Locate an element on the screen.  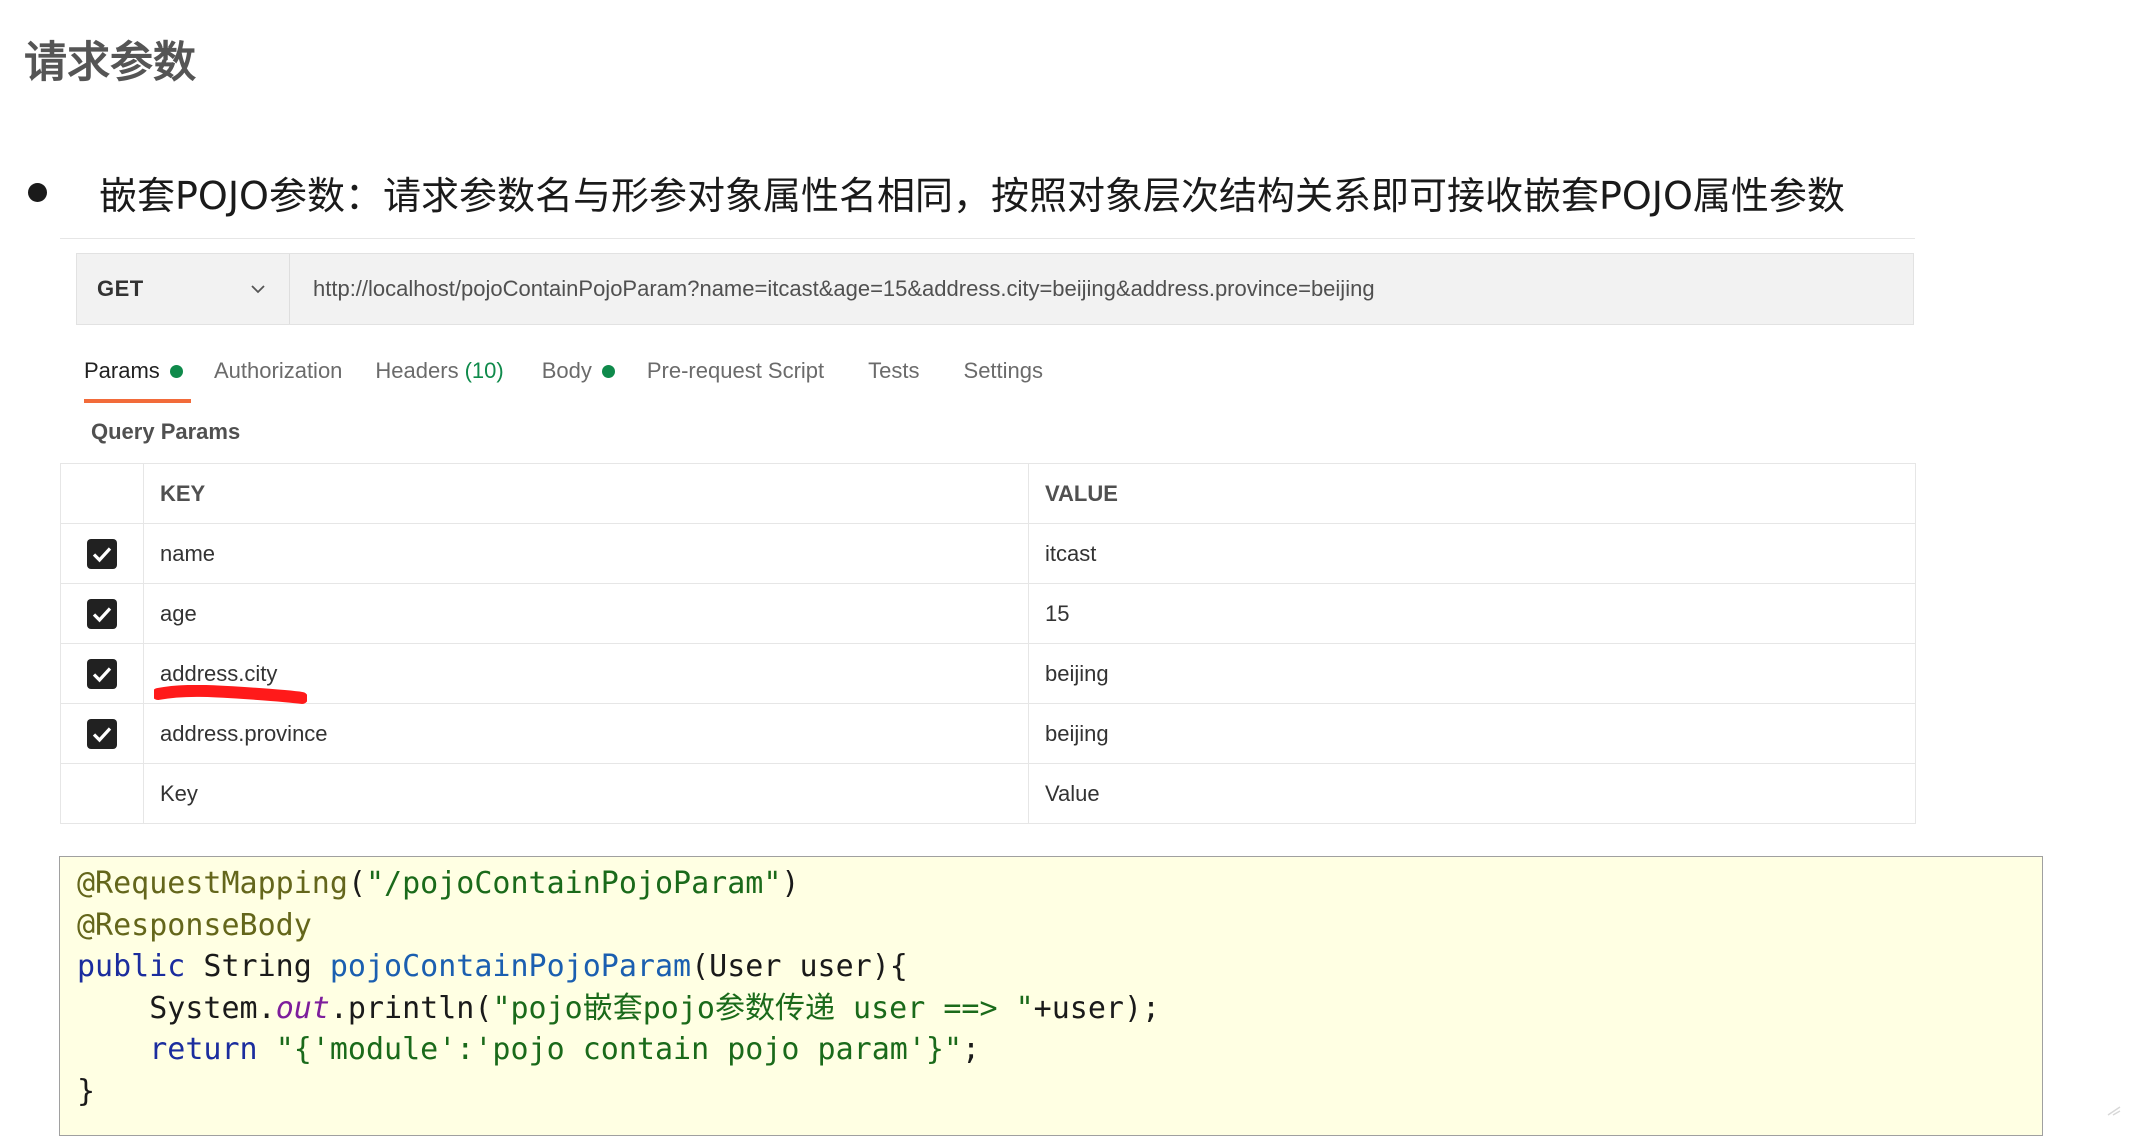
code-token: ; is located at coordinates (971, 1049).